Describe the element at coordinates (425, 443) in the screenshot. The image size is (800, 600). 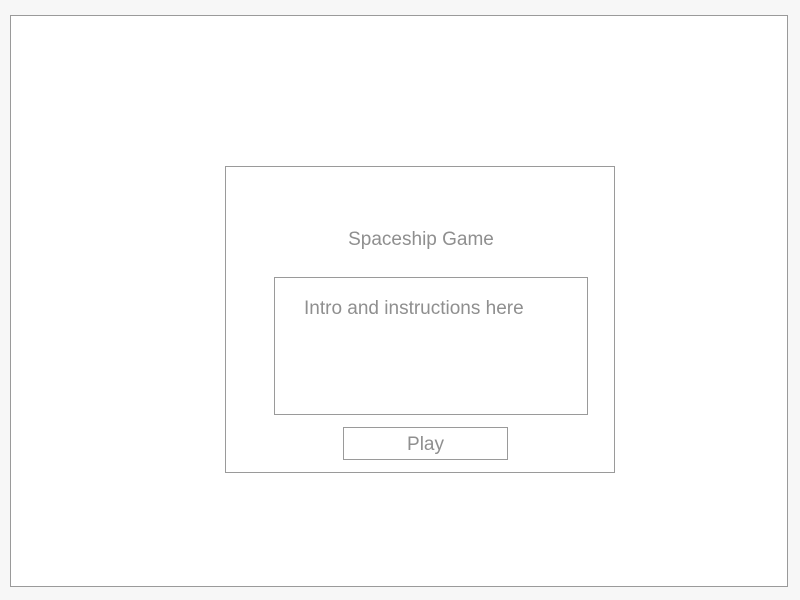
I see `play-button: Play` at that location.